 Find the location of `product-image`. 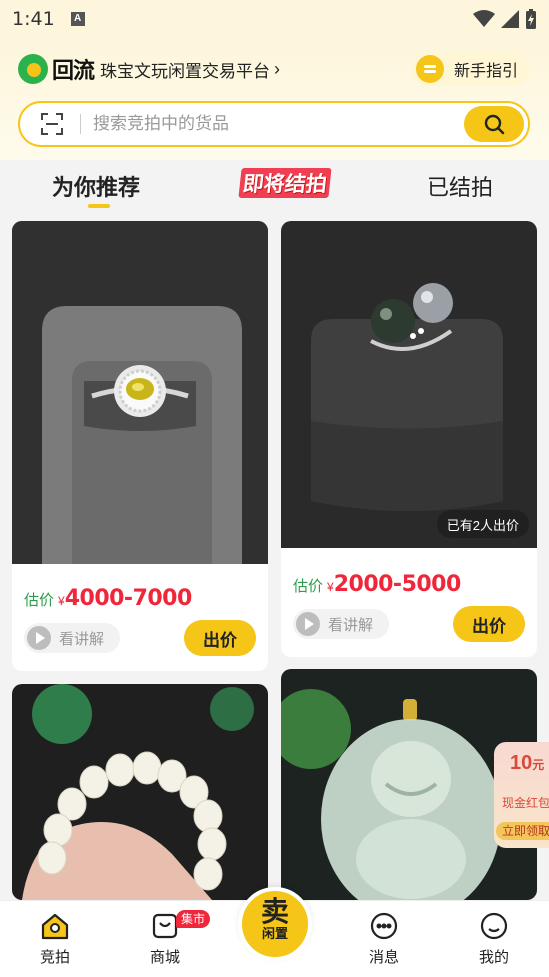

product-image is located at coordinates (140, 792).